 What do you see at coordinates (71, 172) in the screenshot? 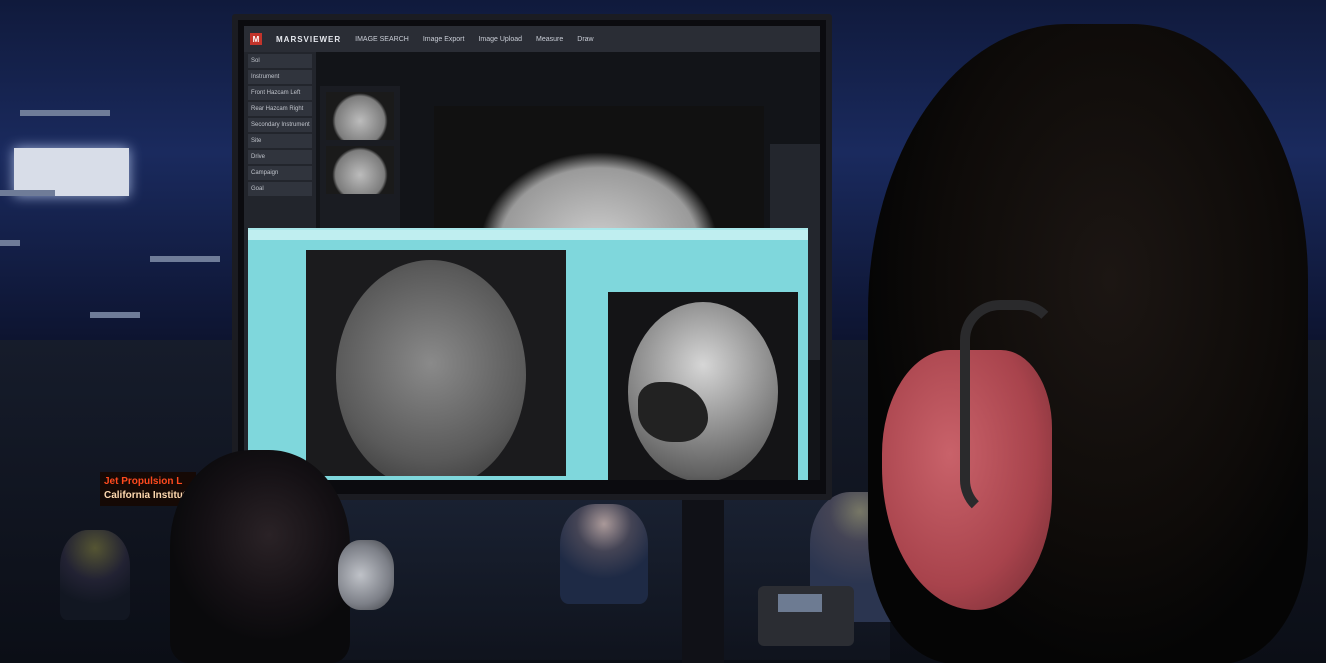
I see `ceiling-light-panel` at bounding box center [71, 172].